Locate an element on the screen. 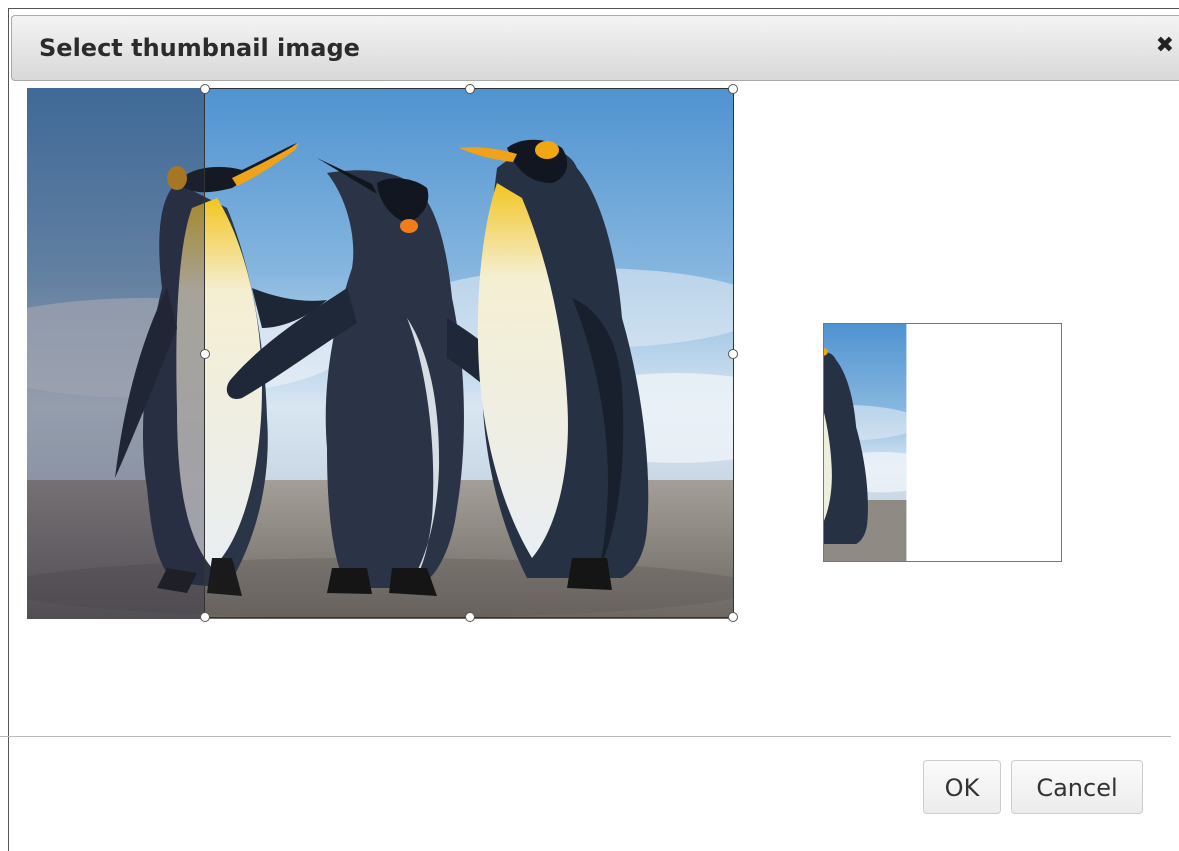 The image size is (1179, 851). thumbnail-preview is located at coordinates (942, 442).